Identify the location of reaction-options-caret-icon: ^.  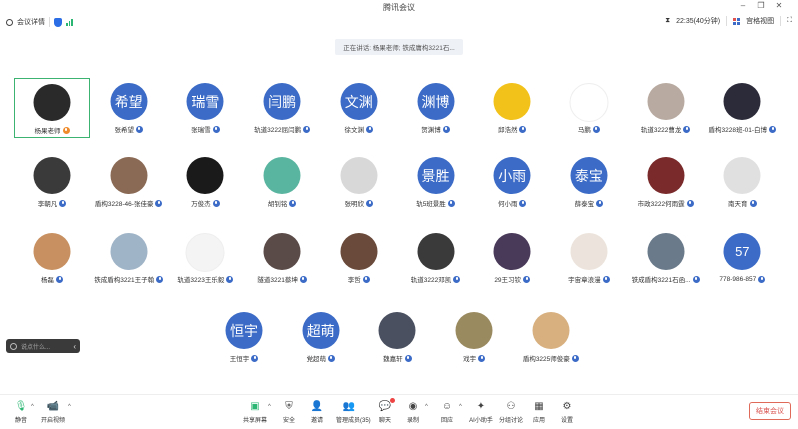
(460, 407).